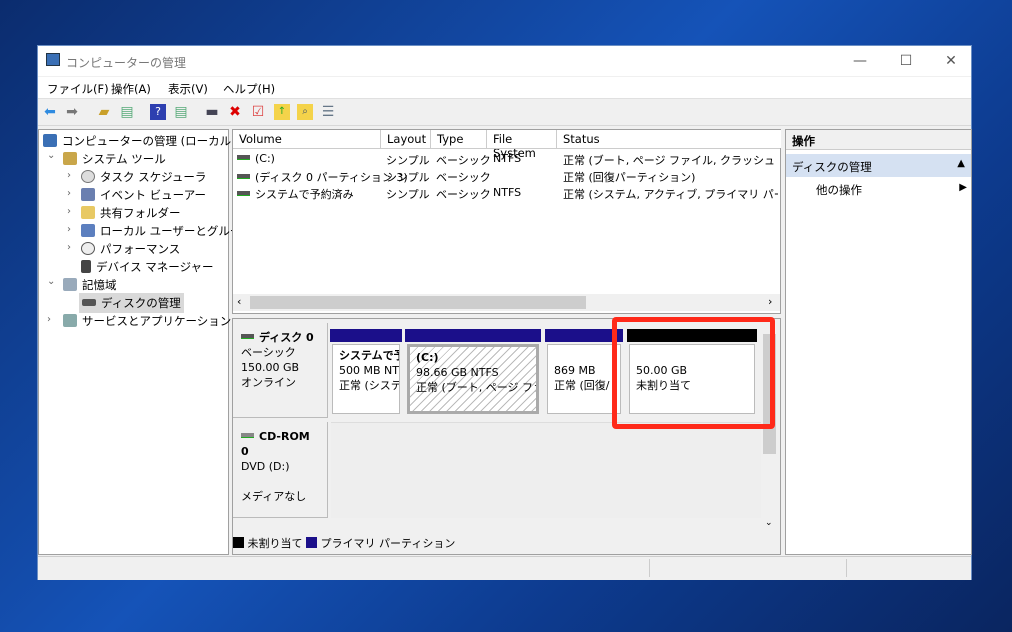 The width and height of the screenshot is (1012, 632). I want to click on tree-item-device-manager: デバイス マネージャー, so click(147, 267).